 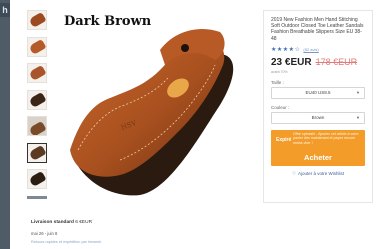 I want to click on thumbnail-gallery, so click(x=37, y=104).